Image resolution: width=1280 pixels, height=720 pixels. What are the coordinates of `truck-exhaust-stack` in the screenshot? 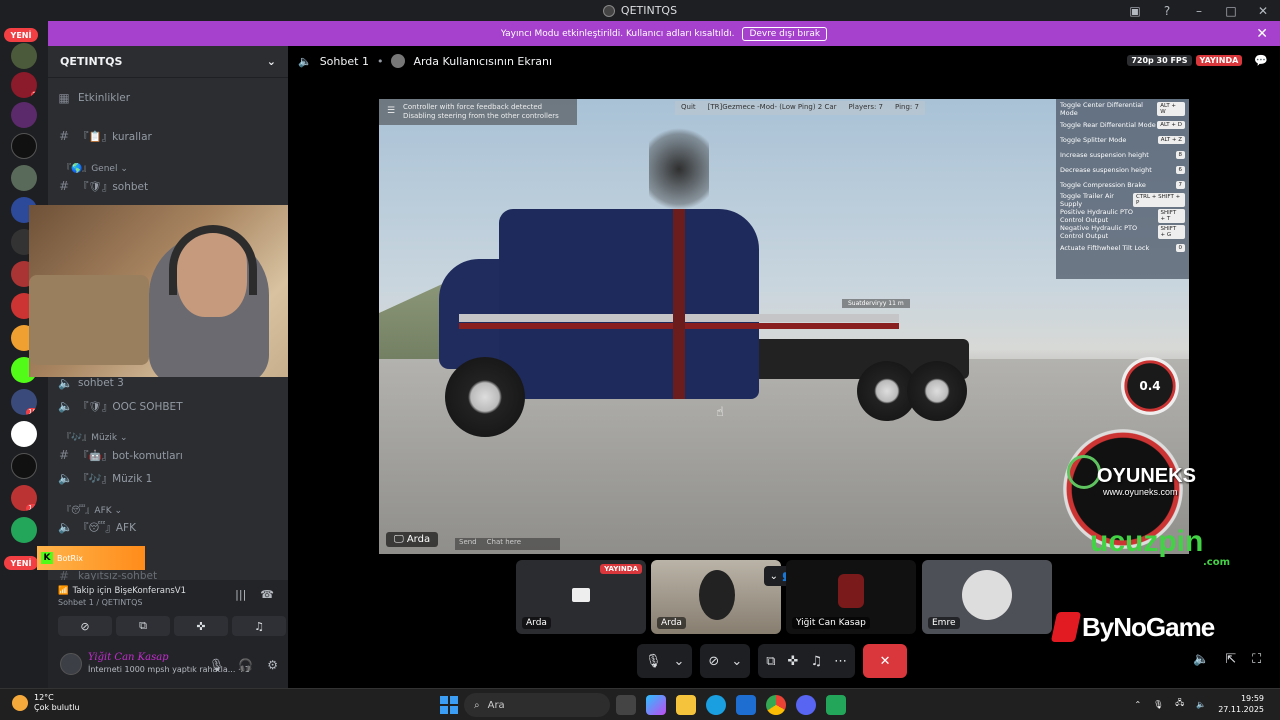 It's located at (679, 304).